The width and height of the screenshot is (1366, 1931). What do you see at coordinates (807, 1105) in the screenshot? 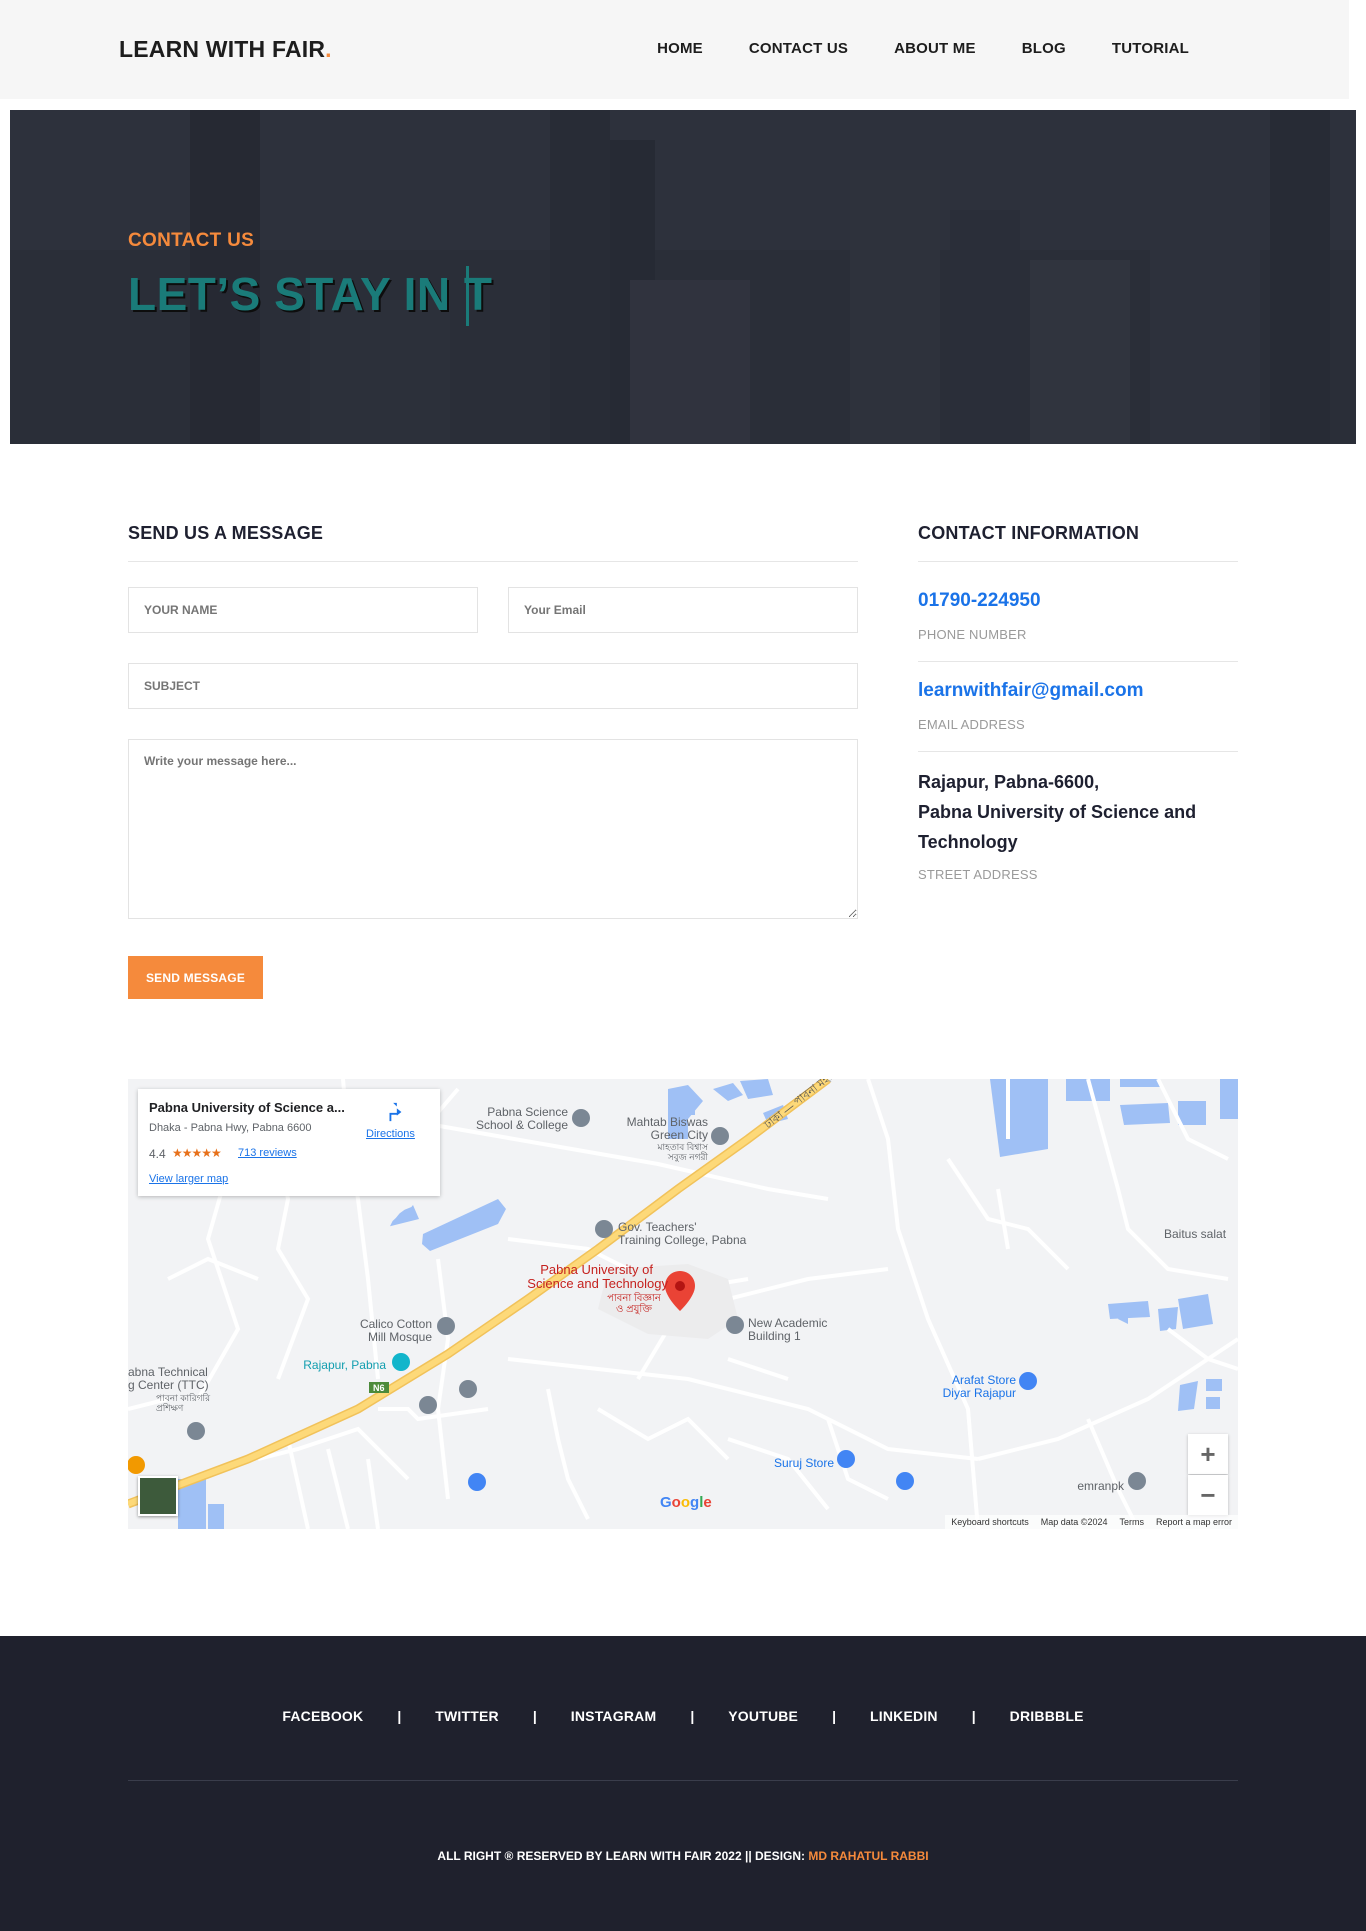
I see `road-label: ঢাকা — পাবনা মহাসড়ক` at bounding box center [807, 1105].